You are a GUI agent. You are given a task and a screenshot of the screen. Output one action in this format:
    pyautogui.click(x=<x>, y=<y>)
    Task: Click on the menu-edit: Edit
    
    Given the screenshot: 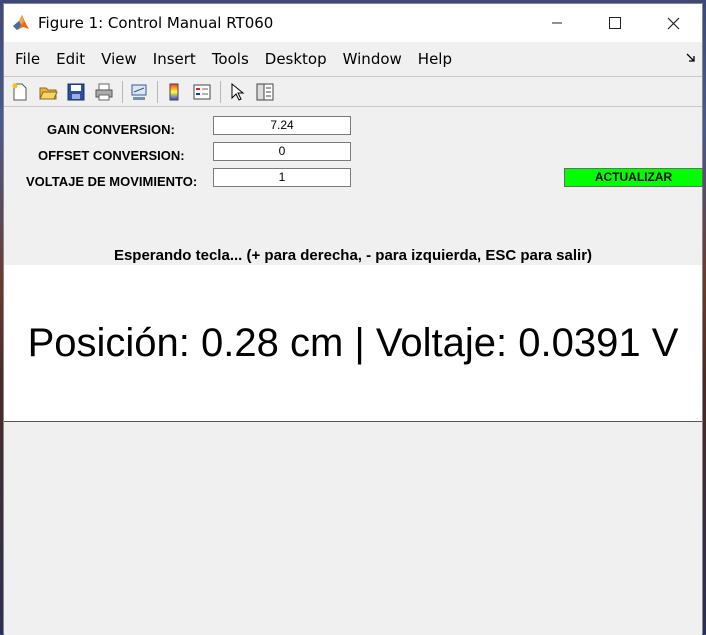 What is the action you would take?
    pyautogui.click(x=70, y=59)
    